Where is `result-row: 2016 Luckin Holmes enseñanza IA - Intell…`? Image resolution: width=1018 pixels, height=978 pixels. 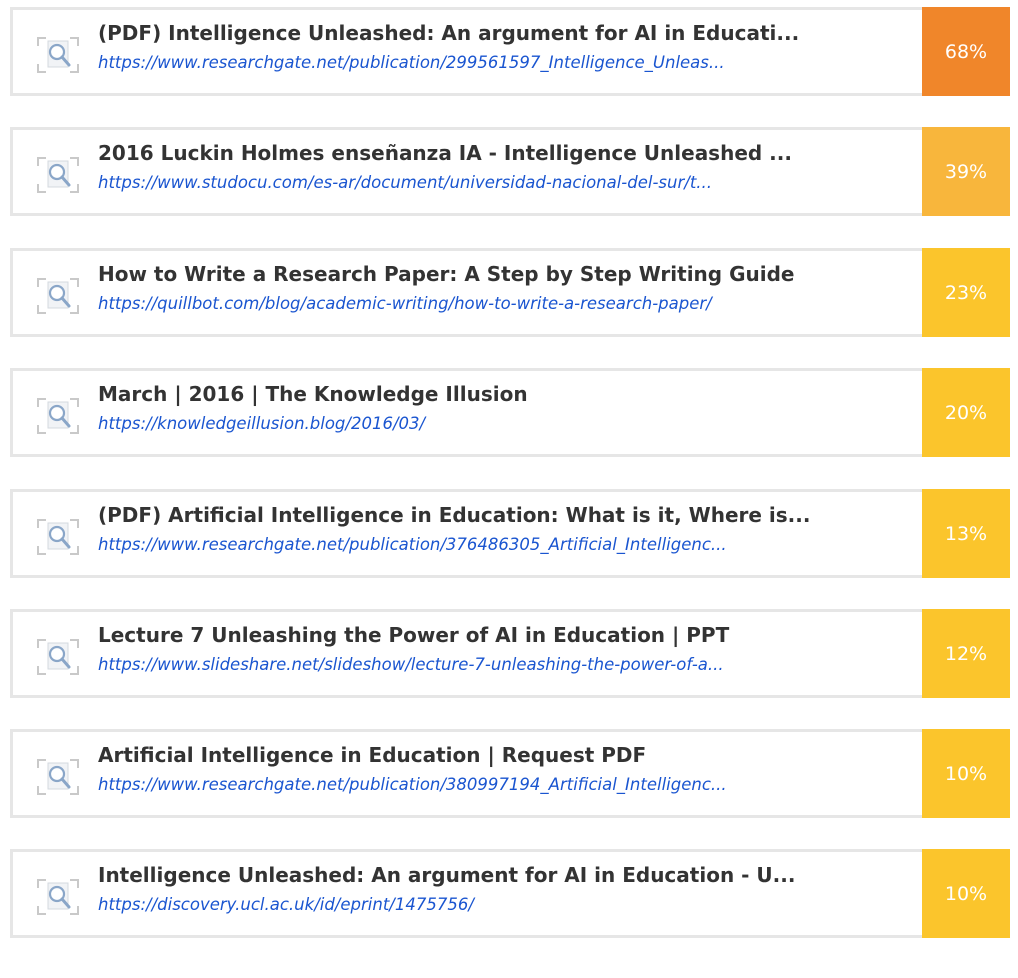 result-row: 2016 Luckin Holmes enseñanza IA - Intell… is located at coordinates (510, 171).